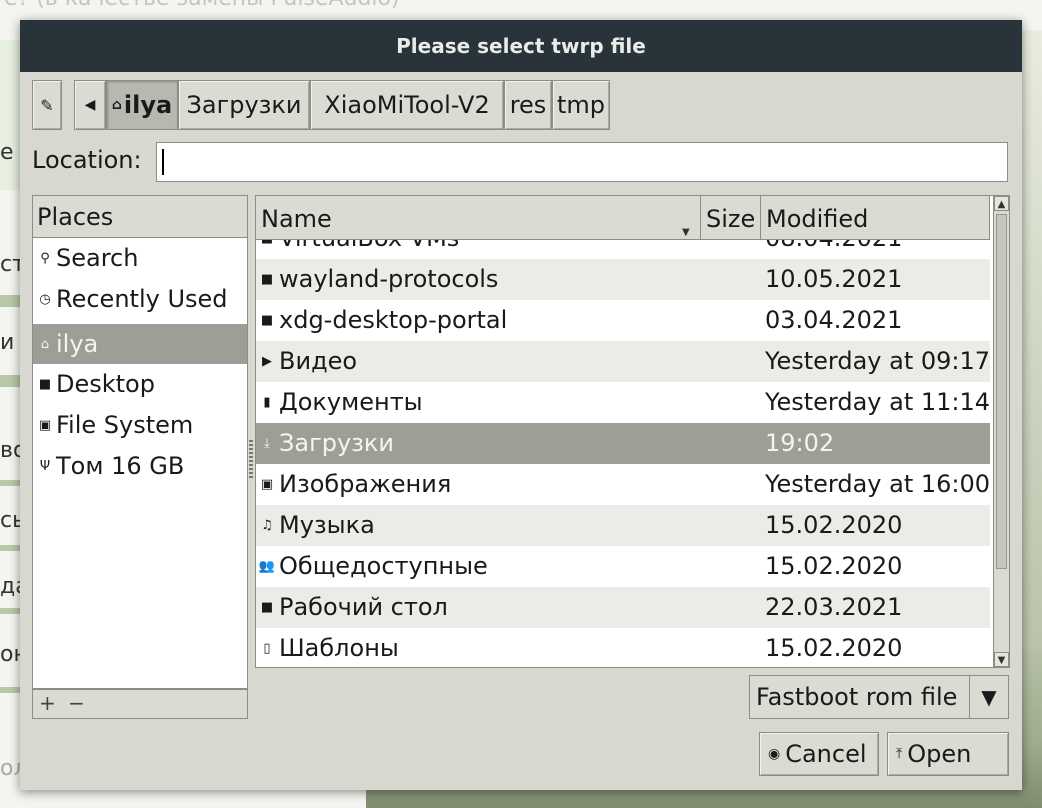 The width and height of the screenshot is (1042, 808). What do you see at coordinates (267, 648) in the screenshot?
I see `template-icon: ▯` at bounding box center [267, 648].